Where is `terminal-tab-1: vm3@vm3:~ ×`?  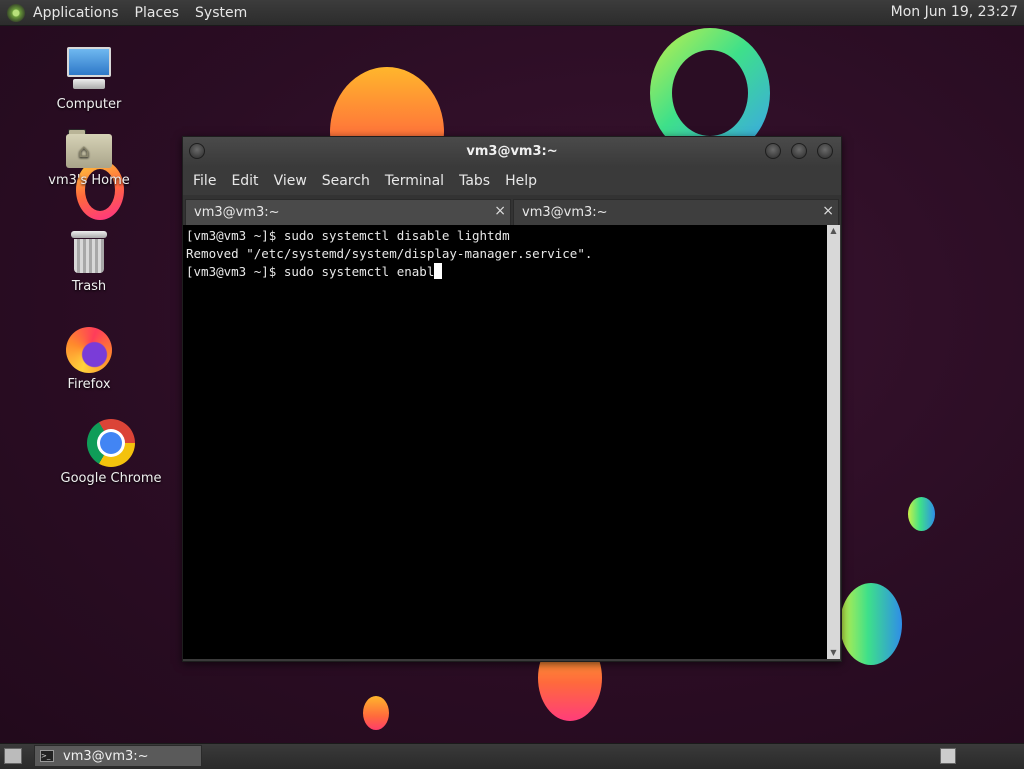 terminal-tab-1: vm3@vm3:~ × is located at coordinates (348, 212).